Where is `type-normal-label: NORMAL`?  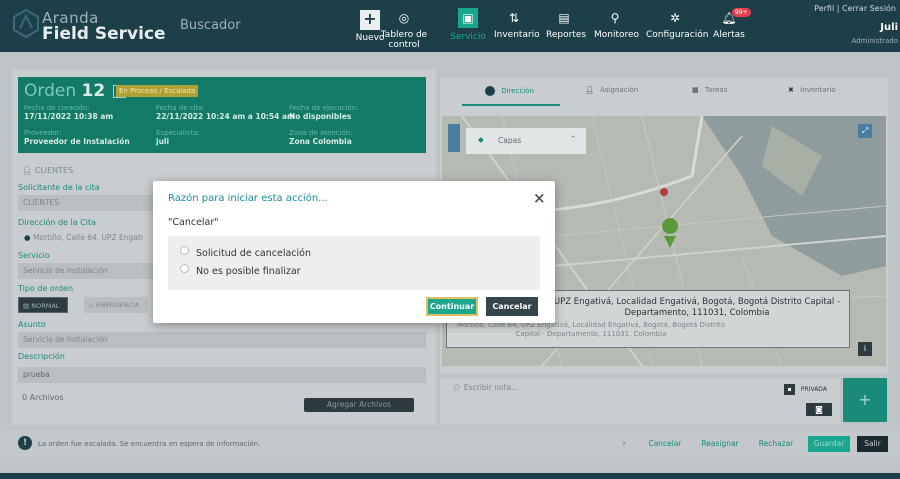 type-normal-label: NORMAL is located at coordinates (45, 306).